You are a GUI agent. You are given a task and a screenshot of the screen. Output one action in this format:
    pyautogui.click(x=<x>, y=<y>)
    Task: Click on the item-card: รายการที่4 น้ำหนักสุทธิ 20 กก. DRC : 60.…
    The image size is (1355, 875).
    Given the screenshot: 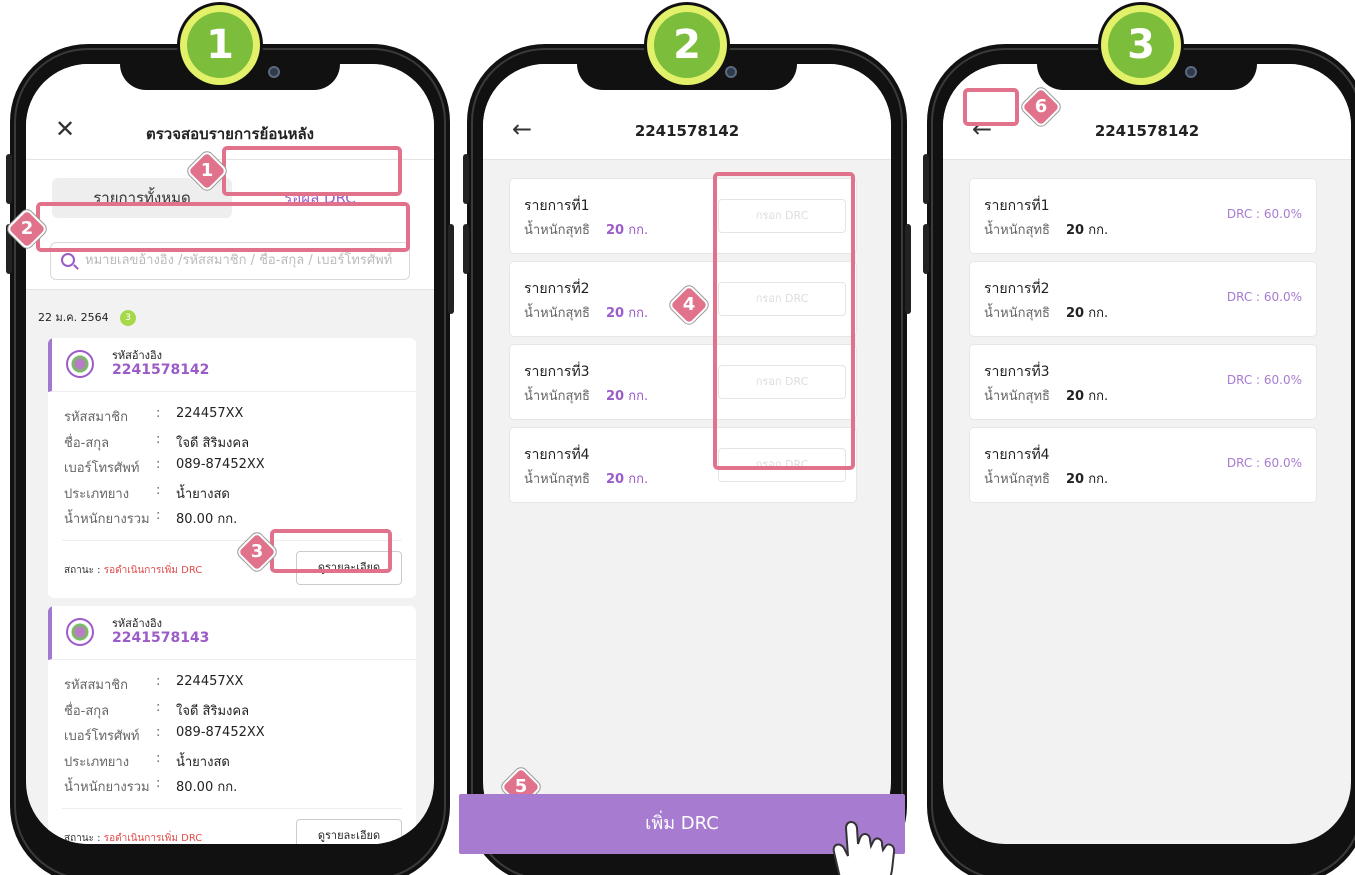 What is the action you would take?
    pyautogui.click(x=1143, y=465)
    